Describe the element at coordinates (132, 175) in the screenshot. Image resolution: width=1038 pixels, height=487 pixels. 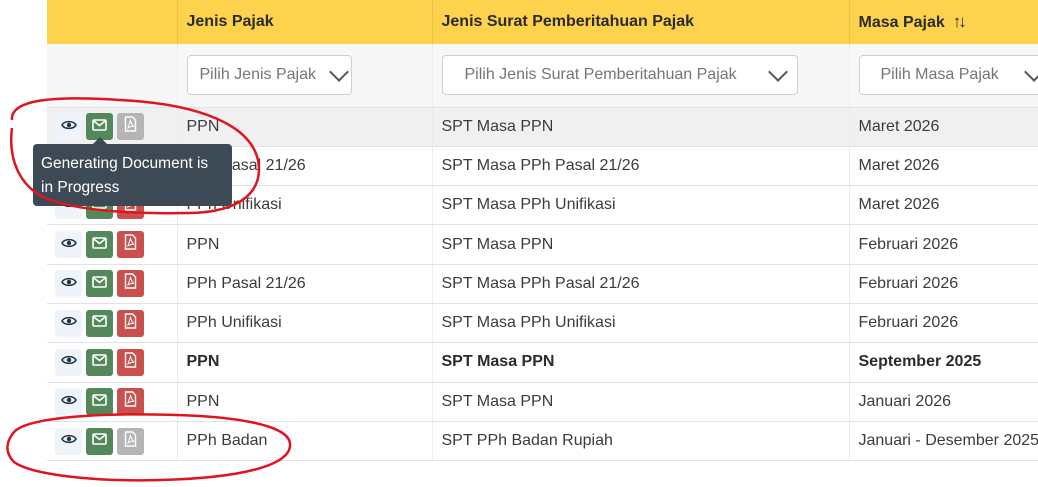
I see `generating-tooltip: Generating Document is in Progress` at that location.